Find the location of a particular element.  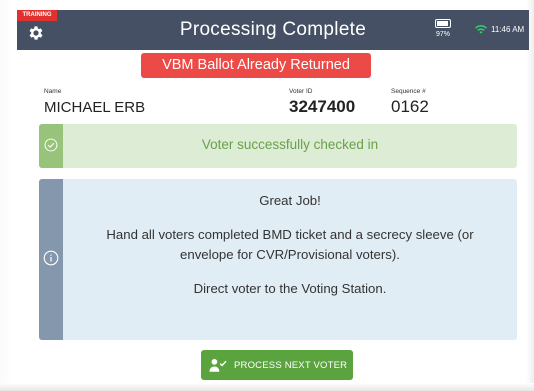

process-next-voter-label: PROCESS NEXT VOTER is located at coordinates (291, 365).